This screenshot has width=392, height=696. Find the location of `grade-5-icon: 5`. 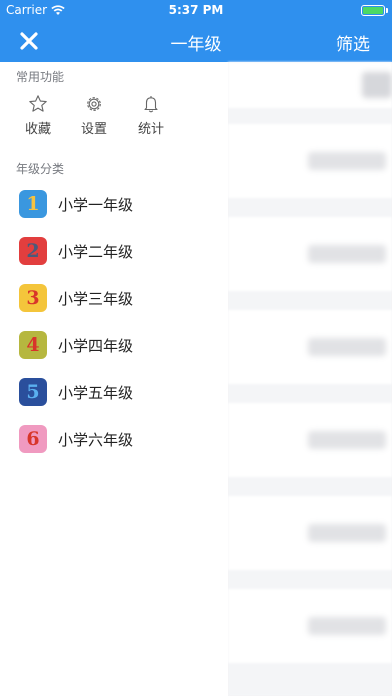

grade-5-icon: 5 is located at coordinates (33, 392).